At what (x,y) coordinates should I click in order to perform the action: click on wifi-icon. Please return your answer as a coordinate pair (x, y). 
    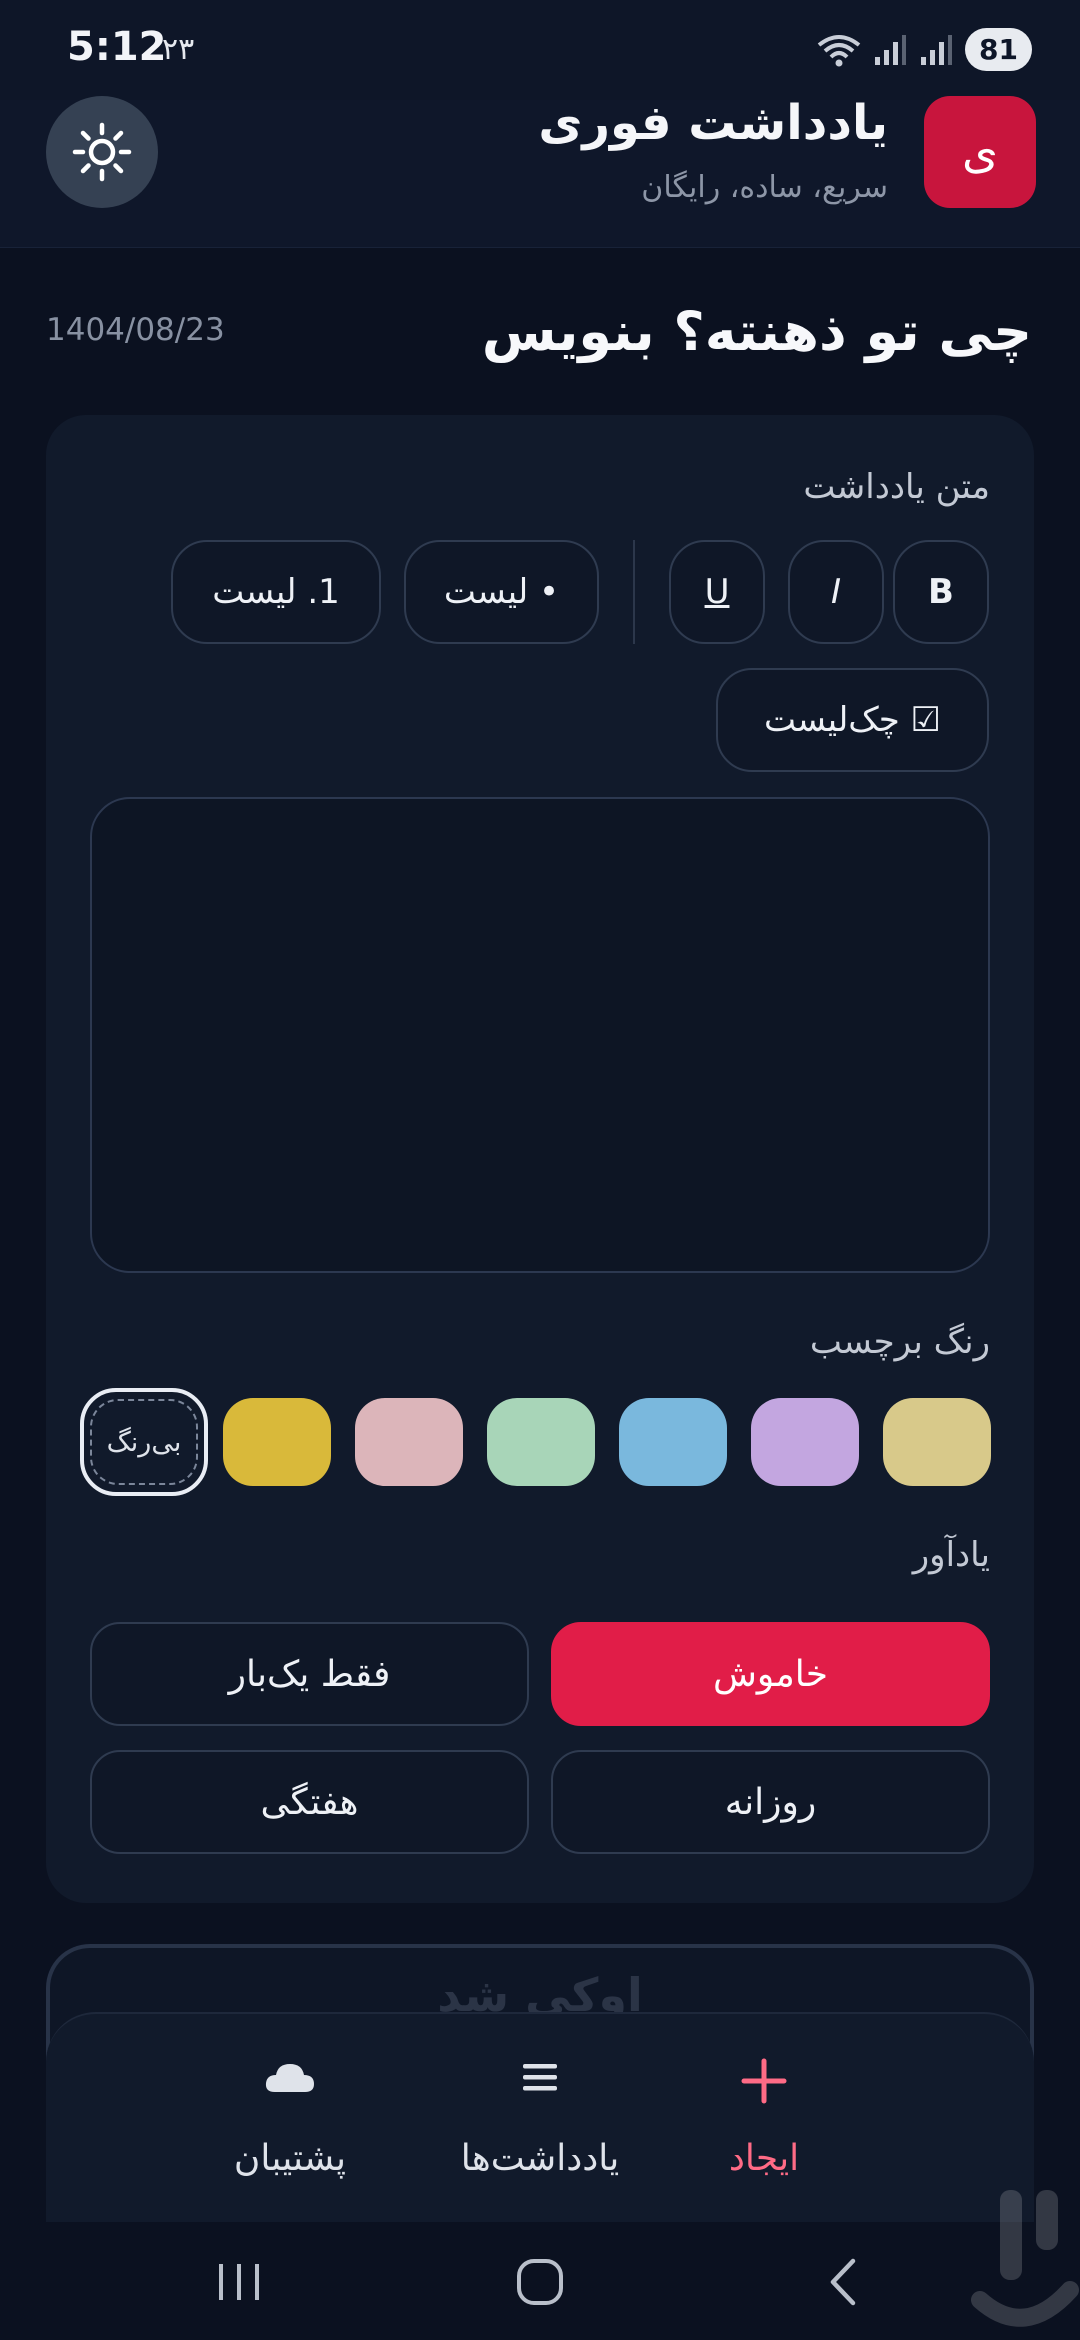
    Looking at the image, I should click on (839, 50).